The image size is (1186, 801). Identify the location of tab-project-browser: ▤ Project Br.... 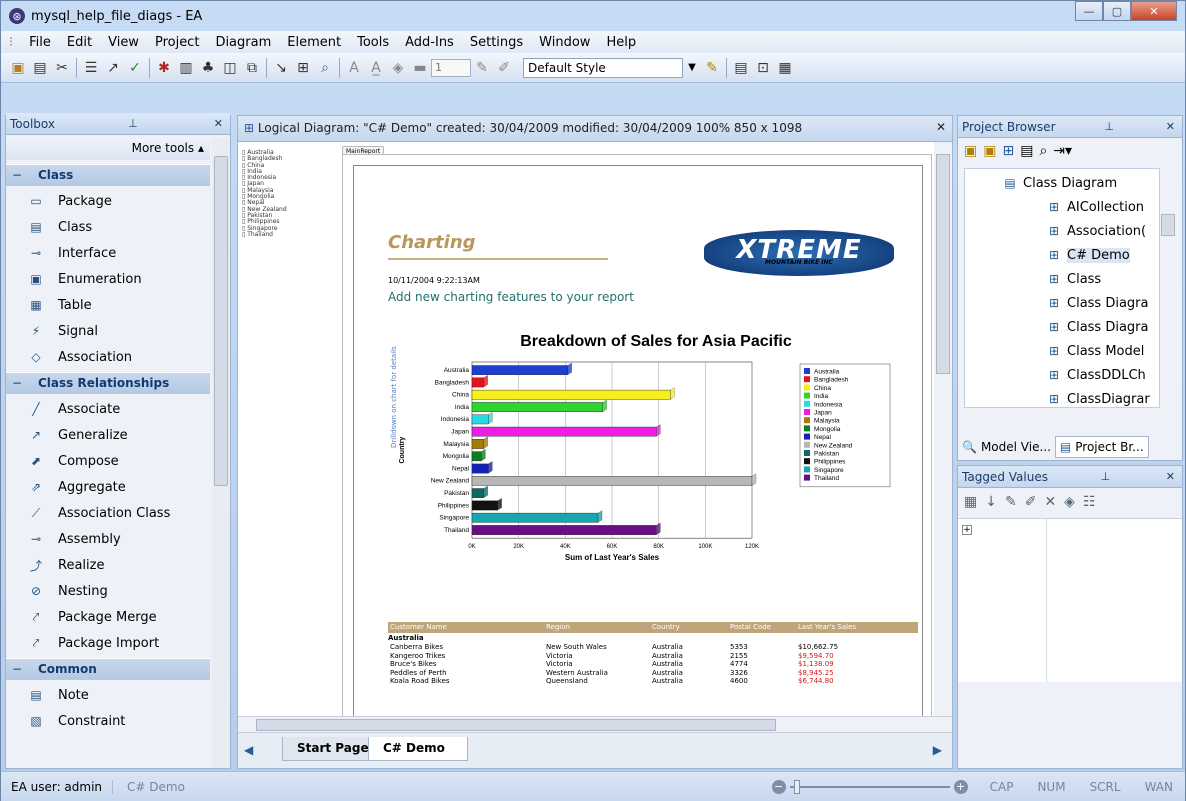
(1101, 447).